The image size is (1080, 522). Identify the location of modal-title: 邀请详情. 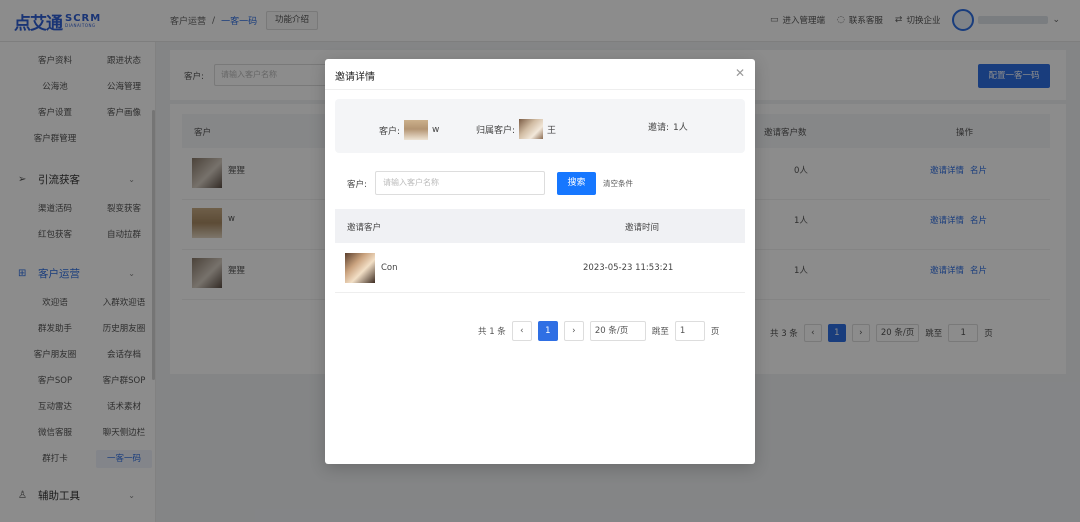
(355, 77).